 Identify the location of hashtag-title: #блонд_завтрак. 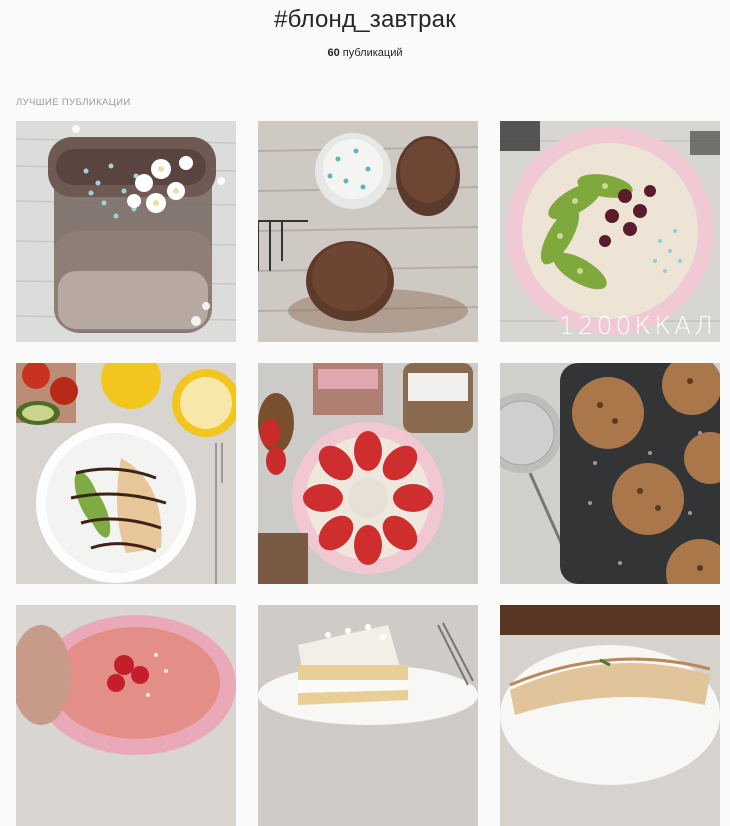
(365, 19).